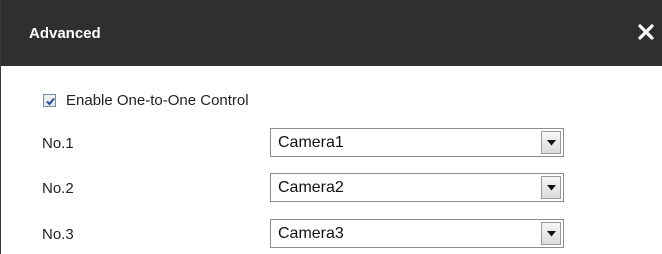  What do you see at coordinates (311, 142) in the screenshot?
I see `select-value: Camera1` at bounding box center [311, 142].